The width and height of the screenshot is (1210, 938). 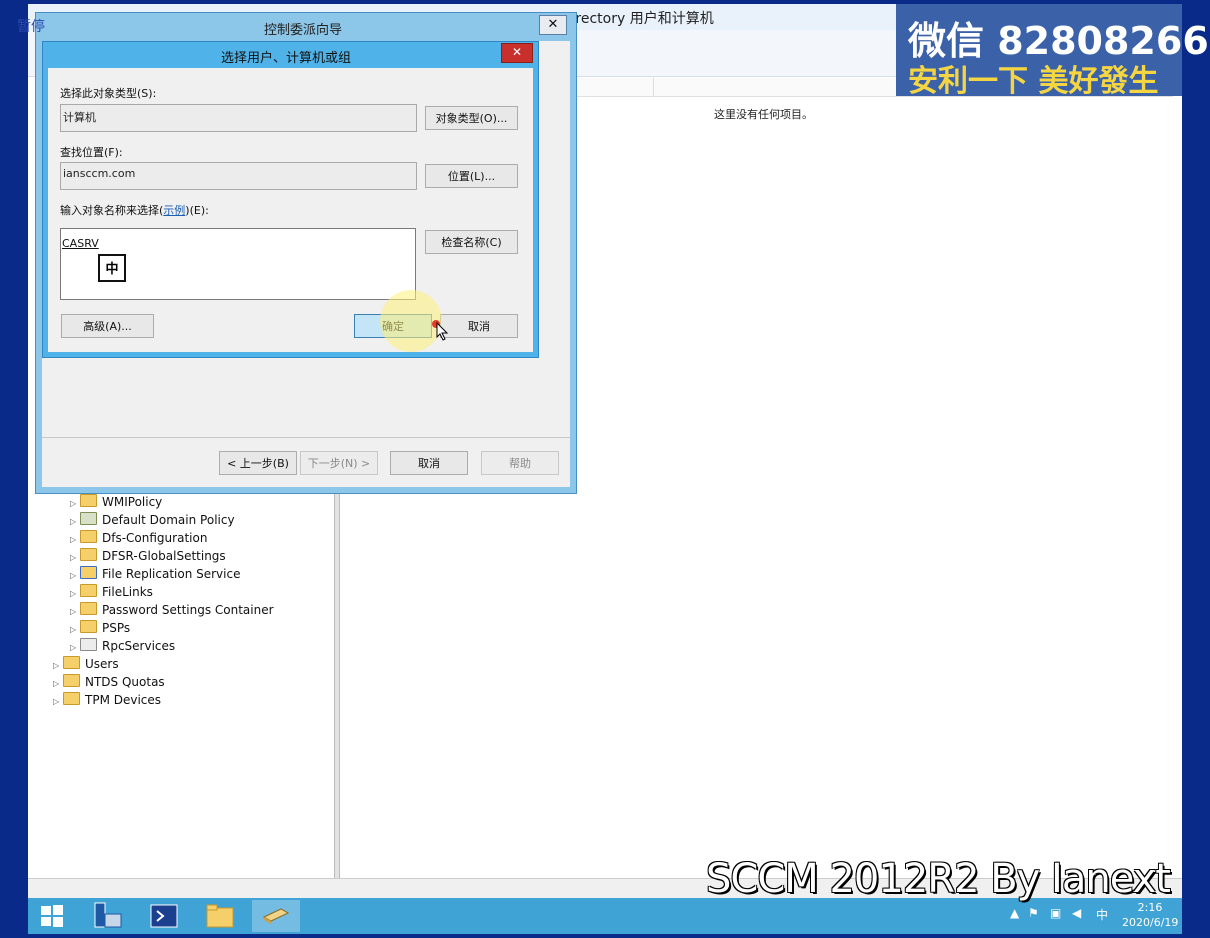 I want to click on dialog-titlebar: 选择用户、计算机或组 ✕, so click(x=290, y=55).